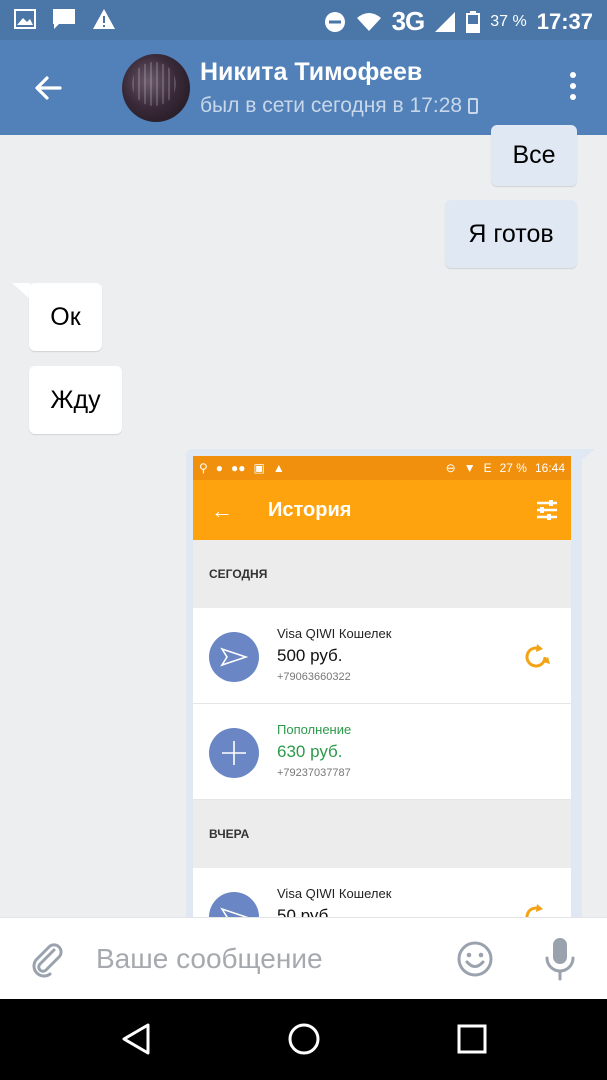  Describe the element at coordinates (534, 155) in the screenshot. I see `message-bubble-outgoing: Все` at that location.